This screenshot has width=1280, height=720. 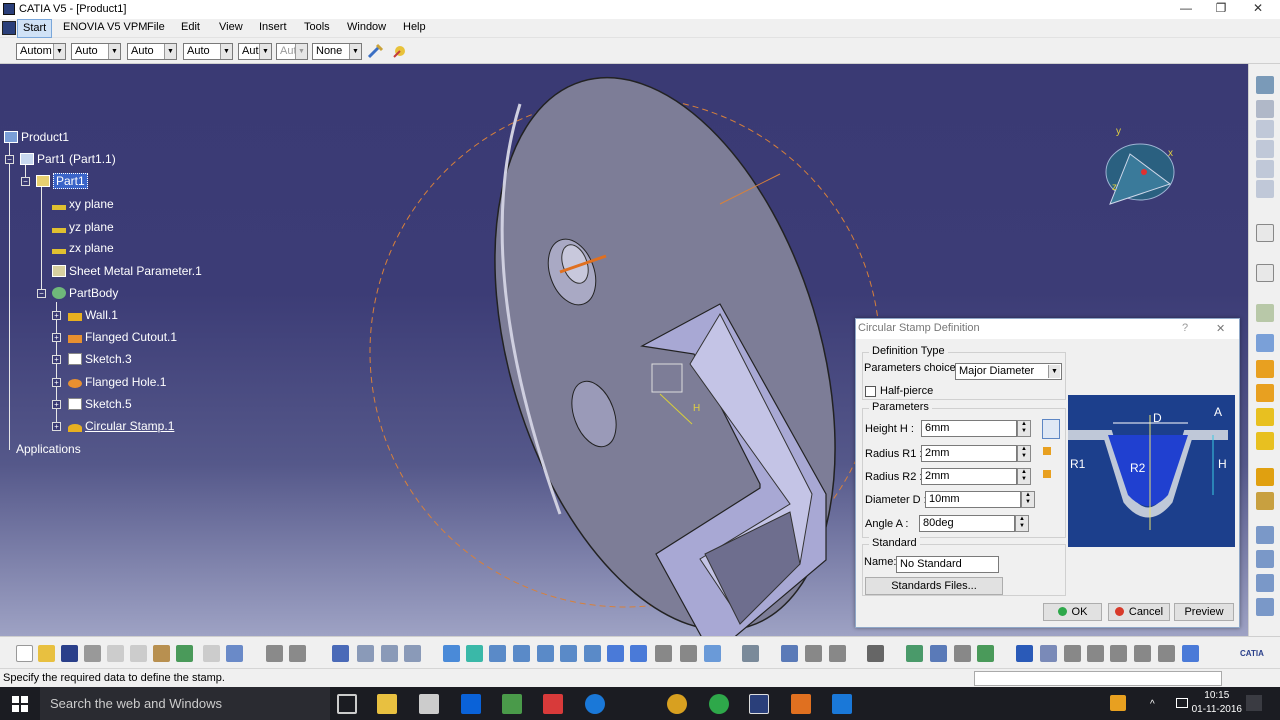 I want to click on flow-icon, so click(x=1024, y=653).